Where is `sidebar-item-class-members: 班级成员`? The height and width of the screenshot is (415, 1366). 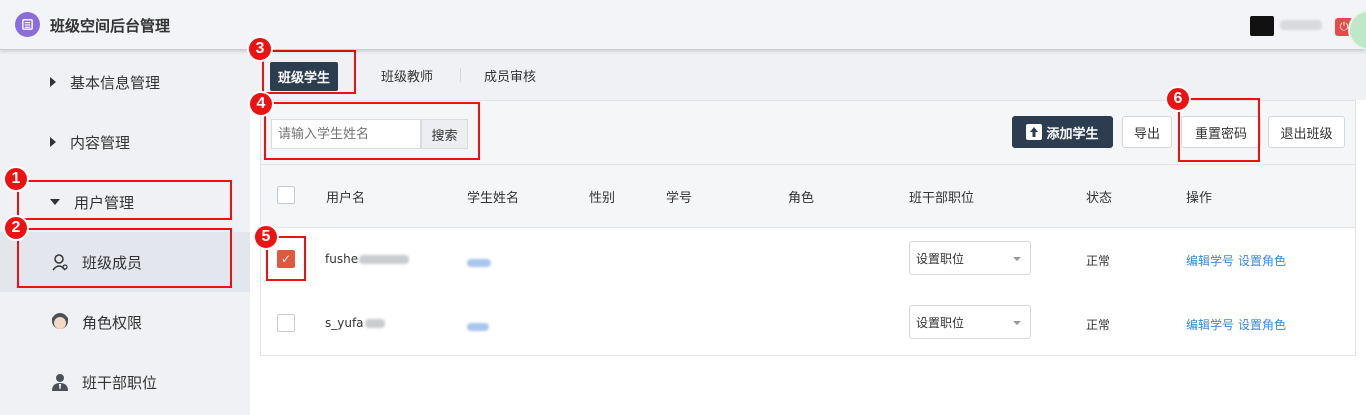 sidebar-item-class-members: 班级成员 is located at coordinates (125, 262).